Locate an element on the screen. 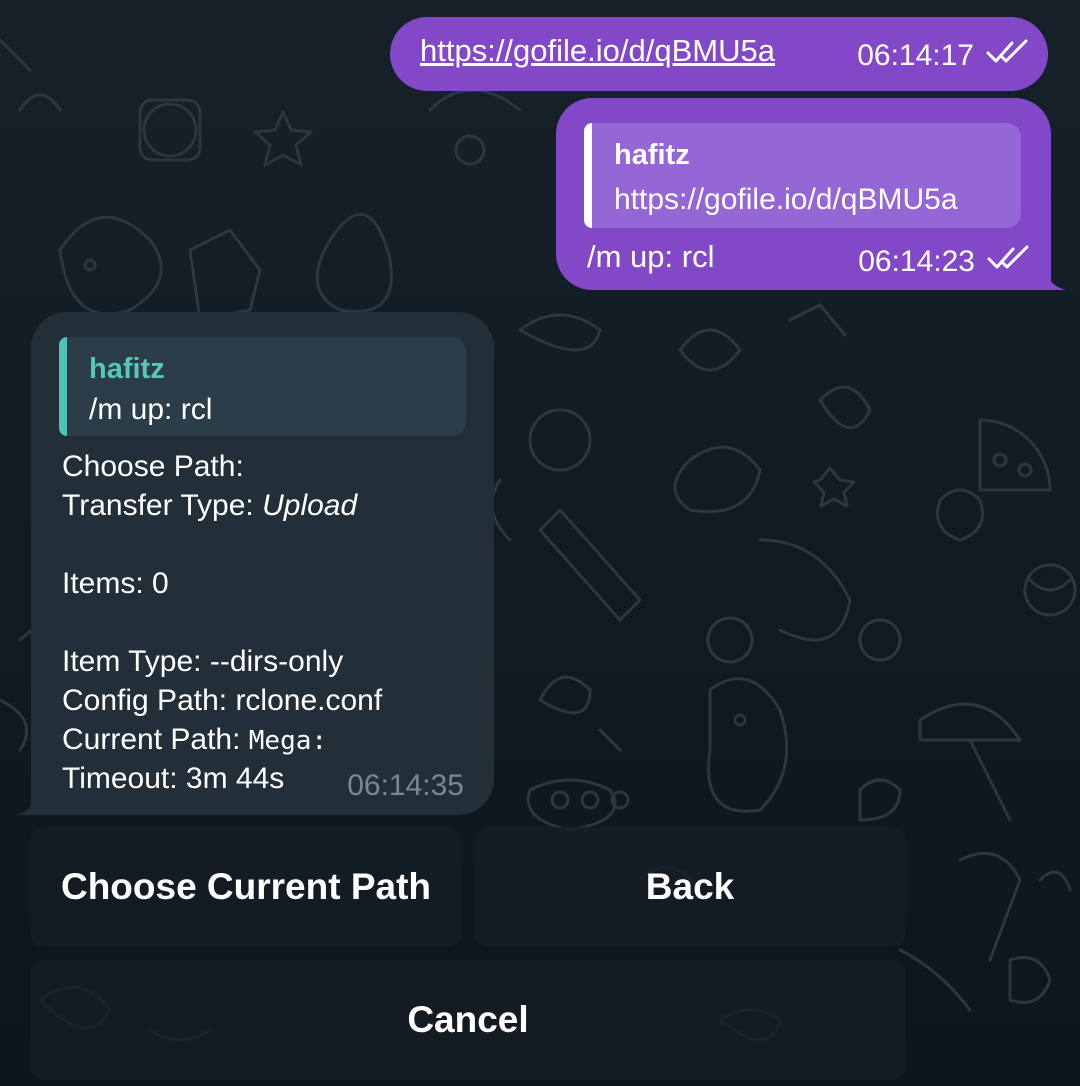 This screenshot has width=1080, height=1086. message-meta: 06:14:17 is located at coordinates (943, 56).